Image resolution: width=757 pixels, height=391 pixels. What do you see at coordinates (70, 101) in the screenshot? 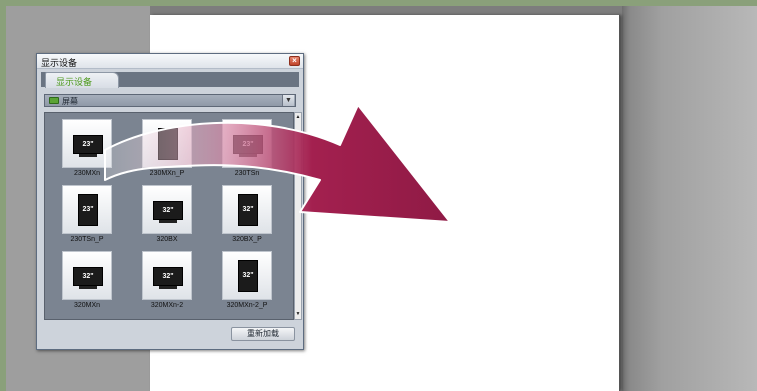
I see `device-category-value: 屏幕` at bounding box center [70, 101].